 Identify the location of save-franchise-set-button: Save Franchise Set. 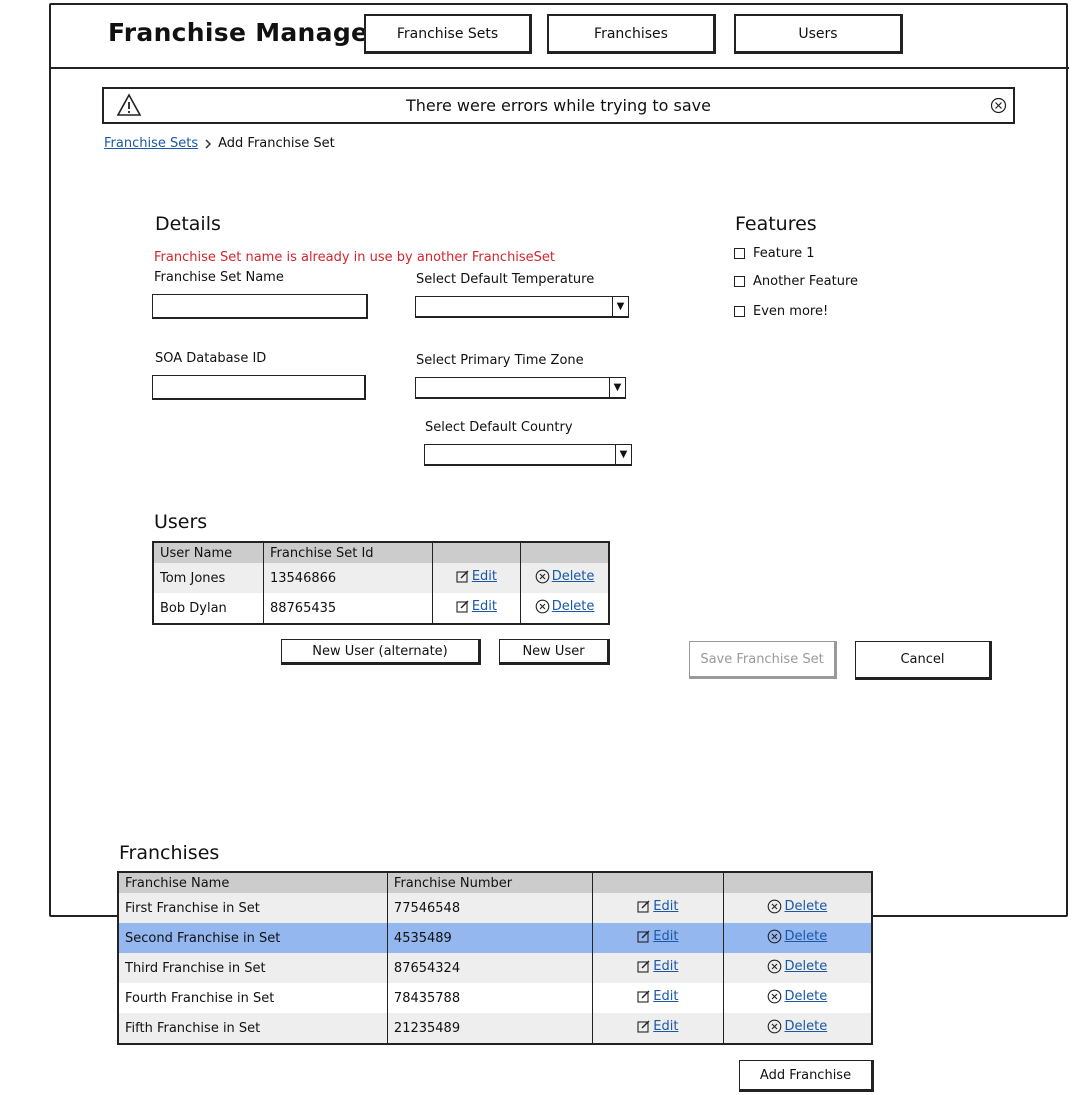
(763, 660).